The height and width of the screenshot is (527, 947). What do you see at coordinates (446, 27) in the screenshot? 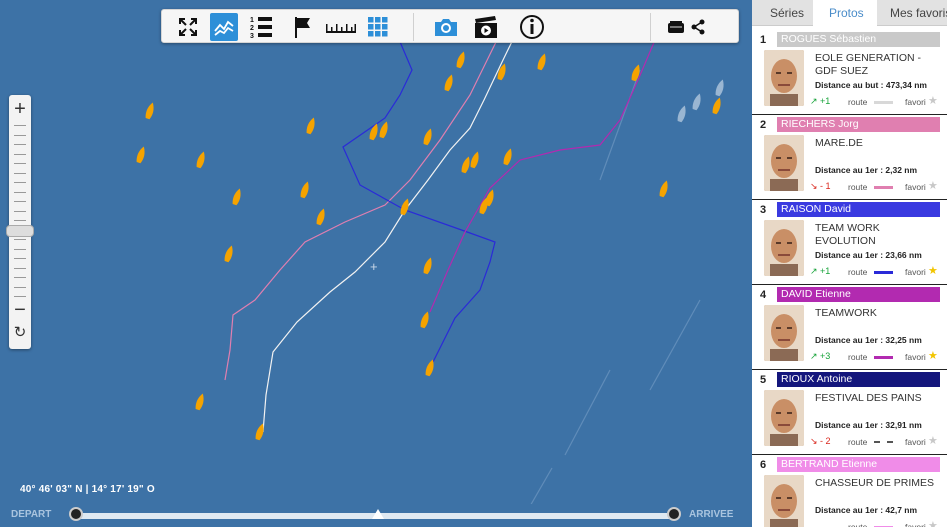
I see `camera-icon` at bounding box center [446, 27].